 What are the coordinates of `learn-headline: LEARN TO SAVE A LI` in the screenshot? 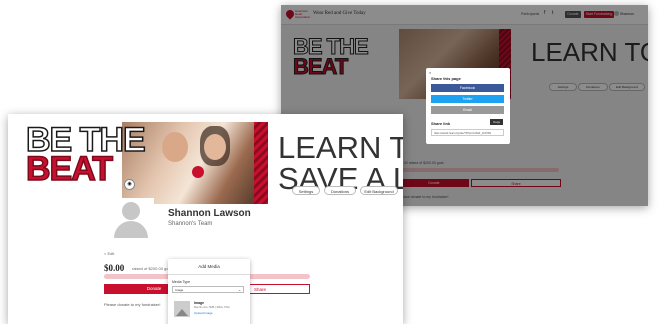 It's located at (340, 163).